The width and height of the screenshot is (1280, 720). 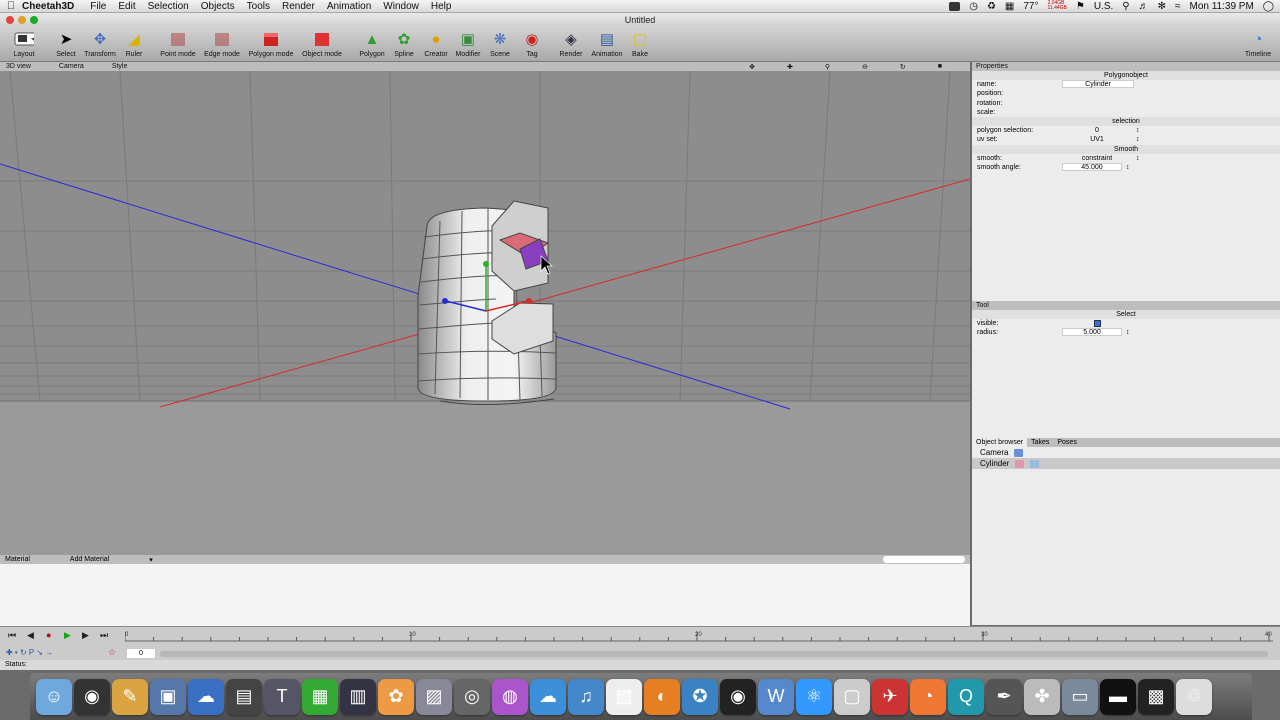 I want to click on film-icon: ▦, so click(x=320, y=696).